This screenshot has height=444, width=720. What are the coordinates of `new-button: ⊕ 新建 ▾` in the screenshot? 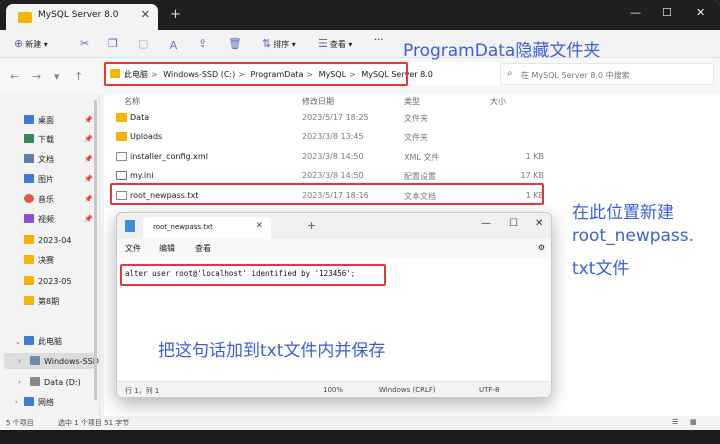 It's located at (31, 43).